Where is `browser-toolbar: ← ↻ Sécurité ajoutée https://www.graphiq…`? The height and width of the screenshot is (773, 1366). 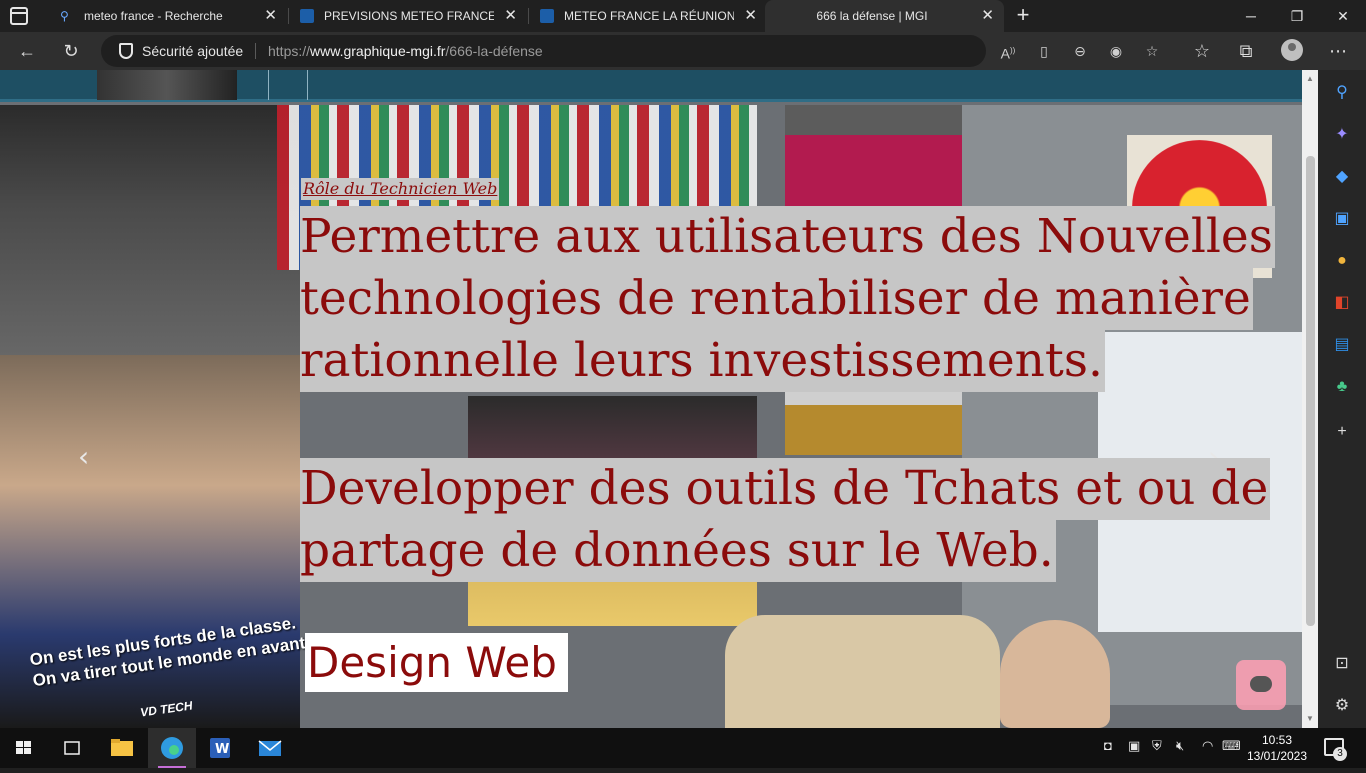 browser-toolbar: ← ↻ Sécurité ajoutée https://www.graphiq… is located at coordinates (683, 51).